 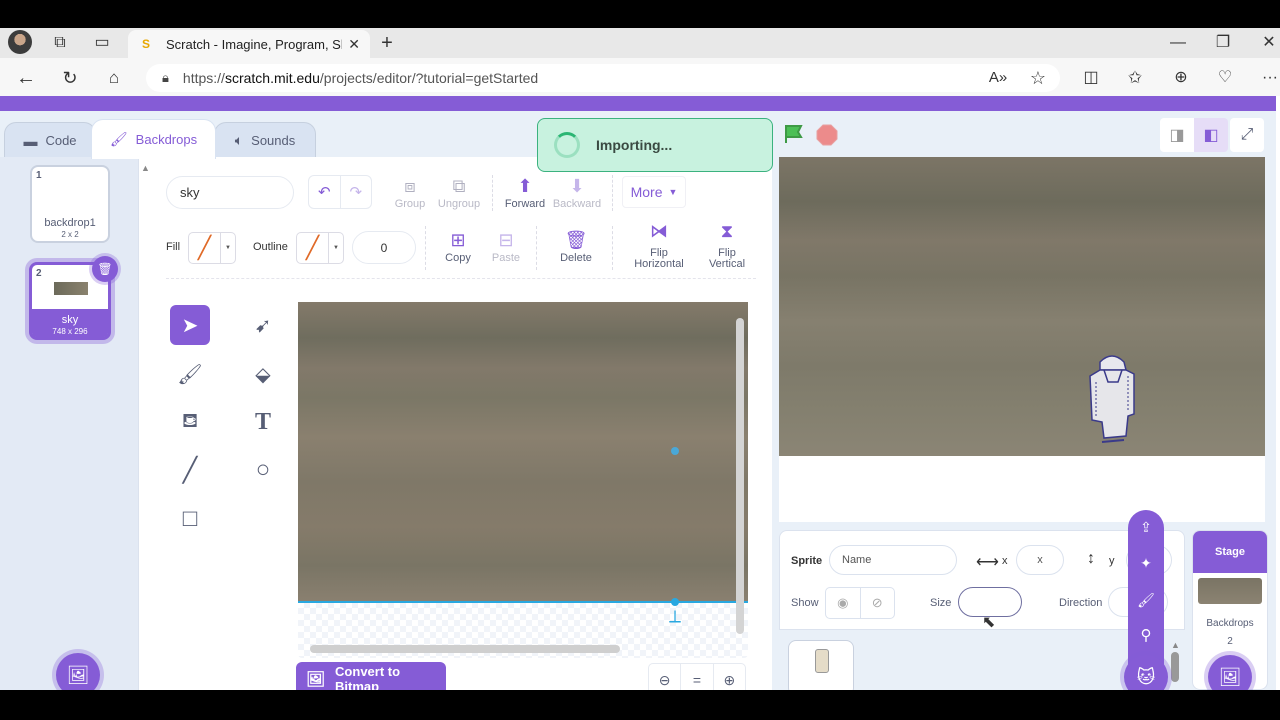 What do you see at coordinates (827, 135) in the screenshot?
I see `stop-button` at bounding box center [827, 135].